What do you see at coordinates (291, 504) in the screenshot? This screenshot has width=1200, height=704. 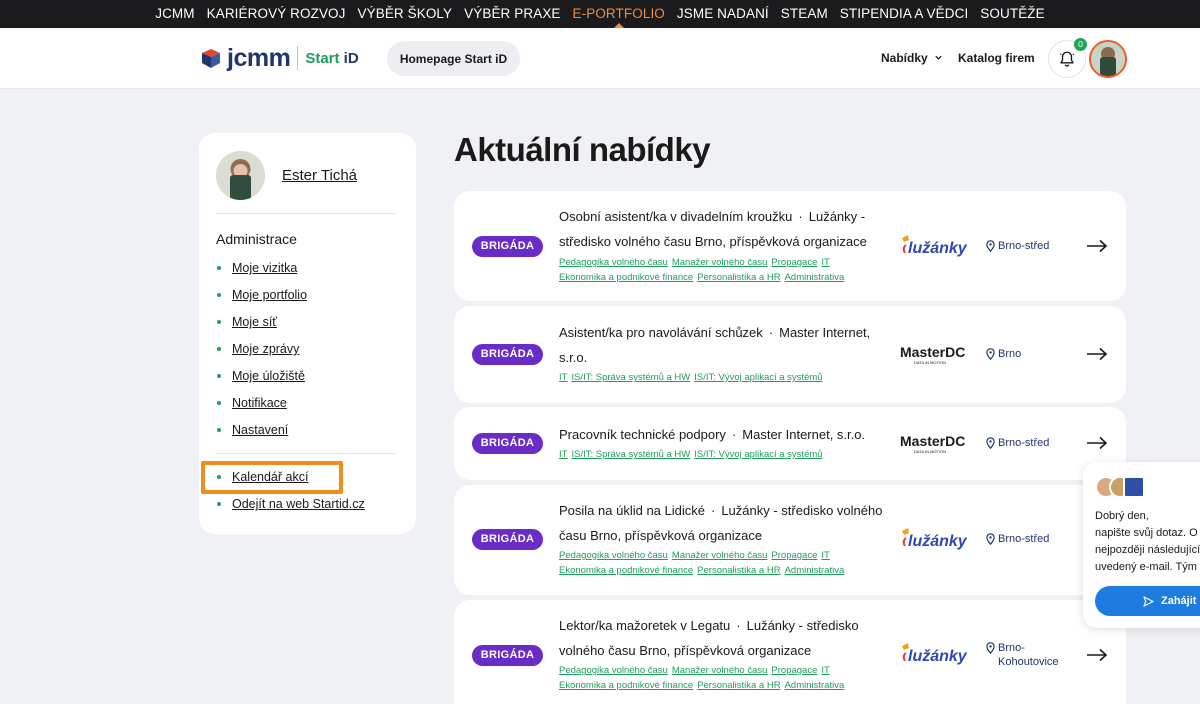 I see `sidebar-link-odejit-na-web: Odejít na web Startid.cz` at bounding box center [291, 504].